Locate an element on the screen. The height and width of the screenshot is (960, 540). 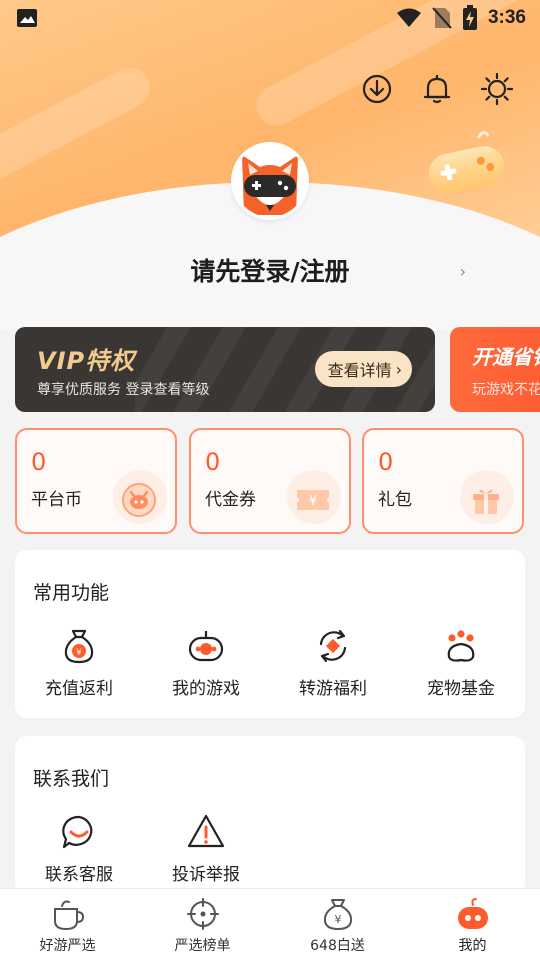
func-pet-fund: 宠物基金 is located at coordinates (461, 662).